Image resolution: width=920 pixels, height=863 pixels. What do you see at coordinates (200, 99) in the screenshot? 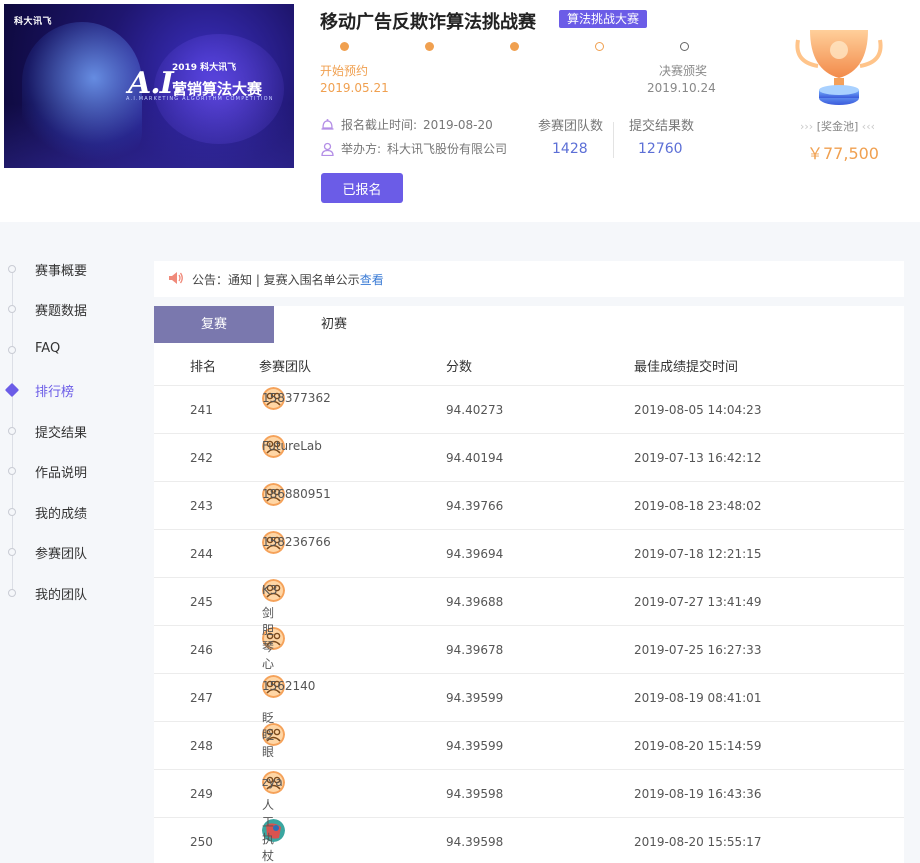
I see `banner-headline-en: A.I.MARKETING ALGORITHM COMPETITION` at bounding box center [200, 99].